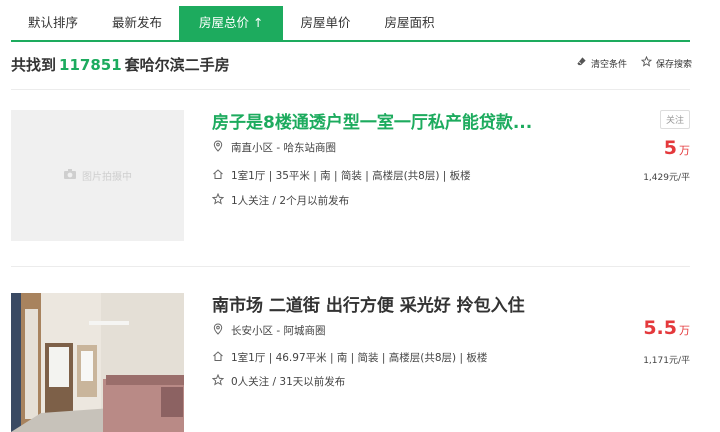 The width and height of the screenshot is (720, 432). I want to click on tab-area: 房屋面积, so click(410, 23).